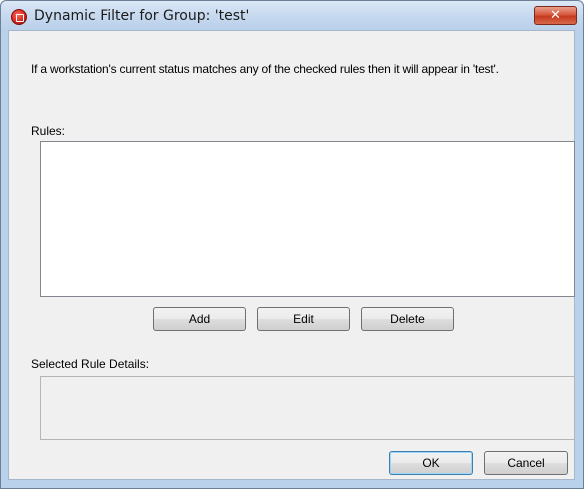 This screenshot has height=489, width=584. I want to click on delete-button: Delete, so click(407, 319).